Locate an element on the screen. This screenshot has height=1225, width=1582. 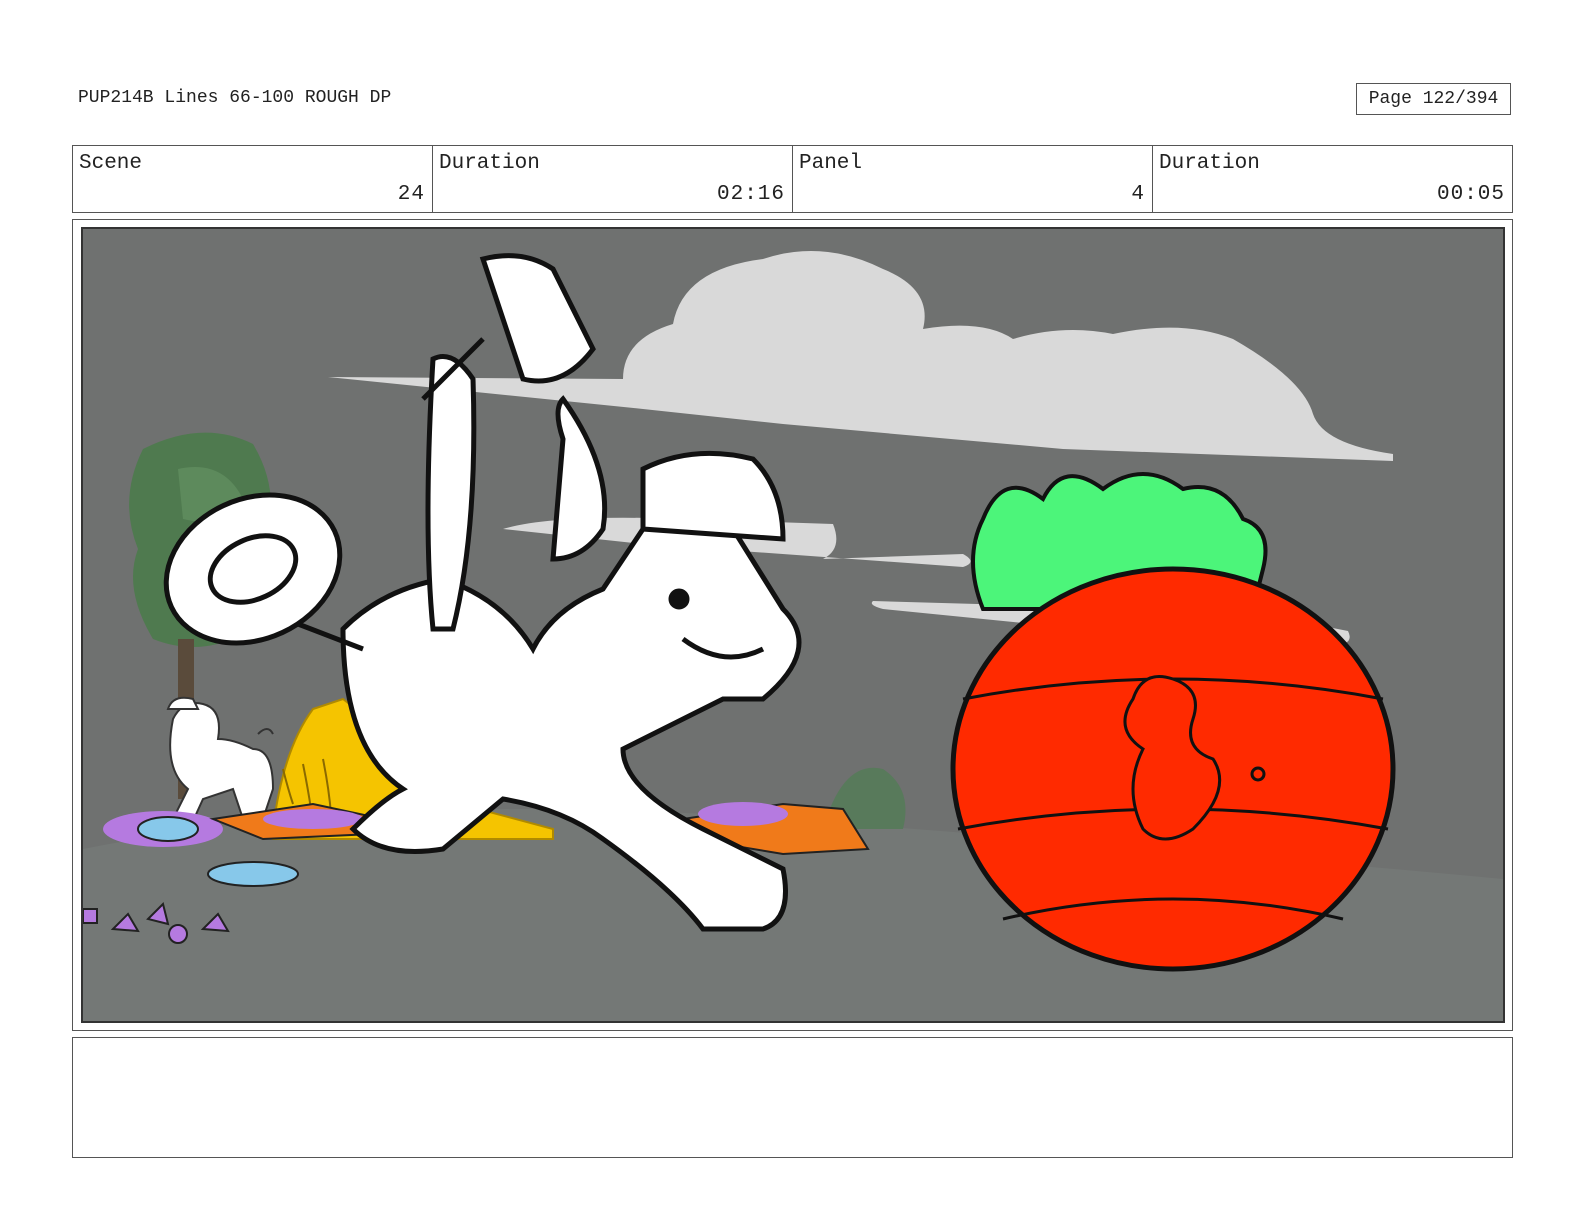
panel-duration-cell: Duration 00:05 is located at coordinates (1332, 179).